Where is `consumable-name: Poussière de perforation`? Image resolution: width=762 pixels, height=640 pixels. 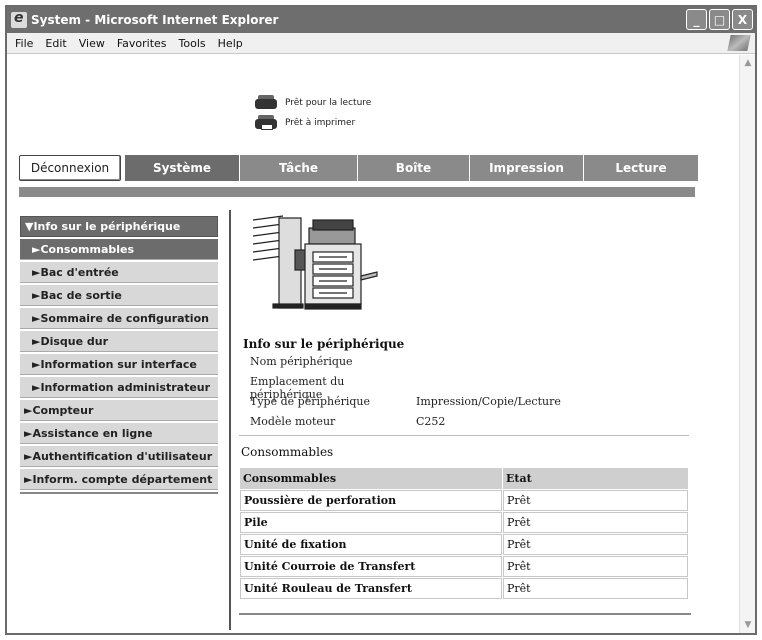
consumable-name: Poussière de perforation is located at coordinates (371, 500).